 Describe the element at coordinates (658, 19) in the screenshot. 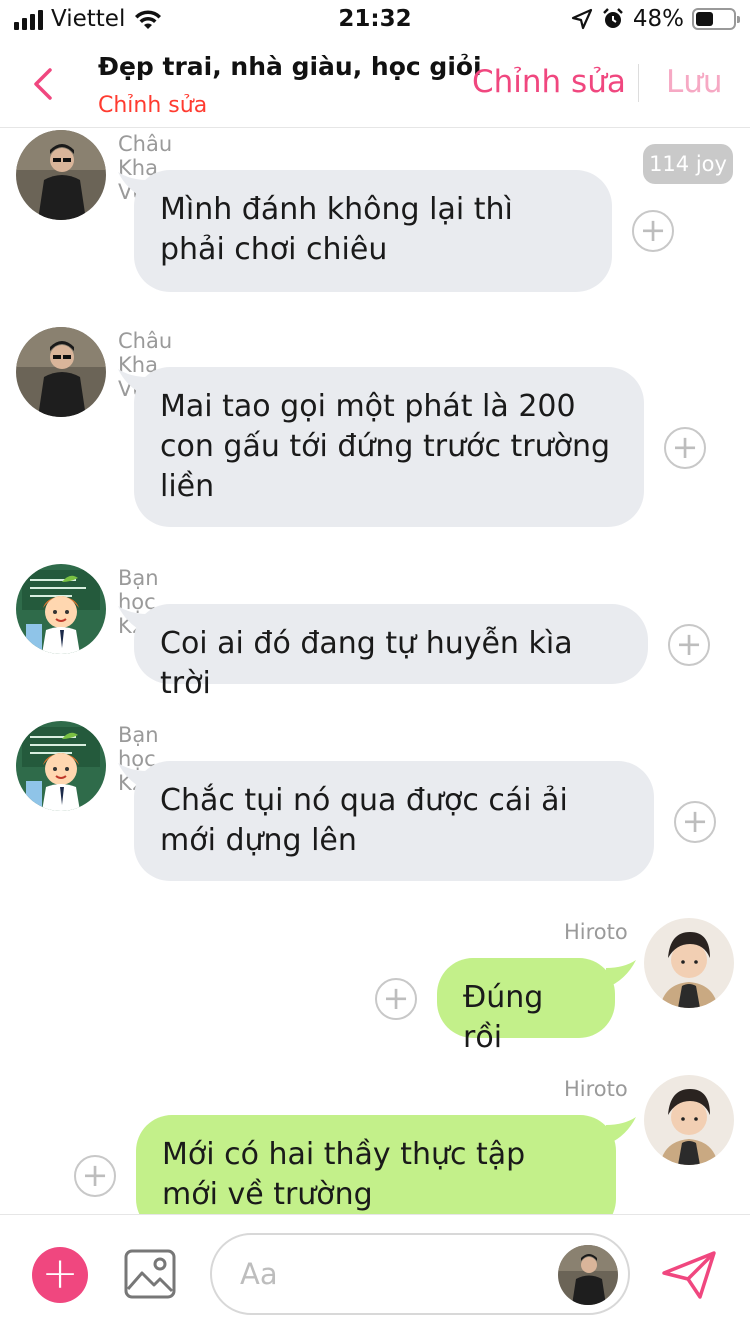

I see `battery-percent: 48%` at that location.